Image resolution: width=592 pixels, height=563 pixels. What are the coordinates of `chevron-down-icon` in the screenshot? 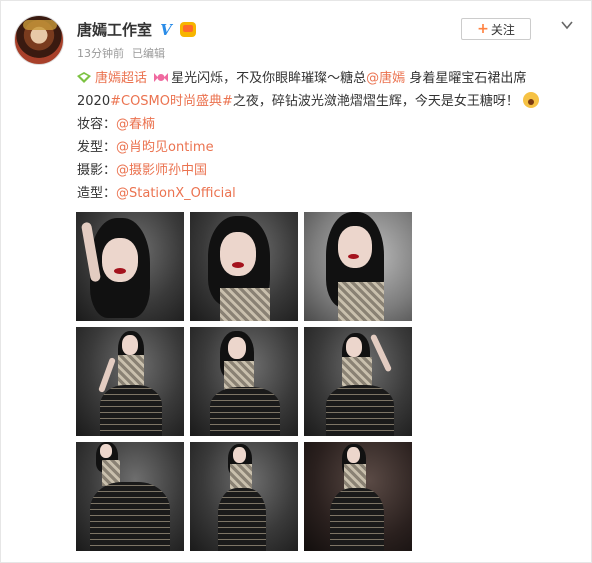 It's located at (567, 25).